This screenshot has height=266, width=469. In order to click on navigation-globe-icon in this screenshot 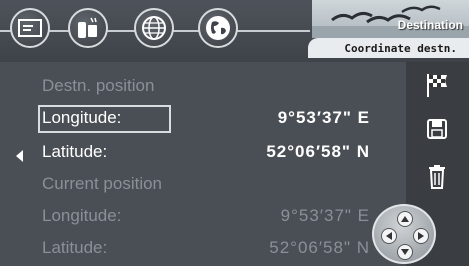, I will do `click(218, 28)`.